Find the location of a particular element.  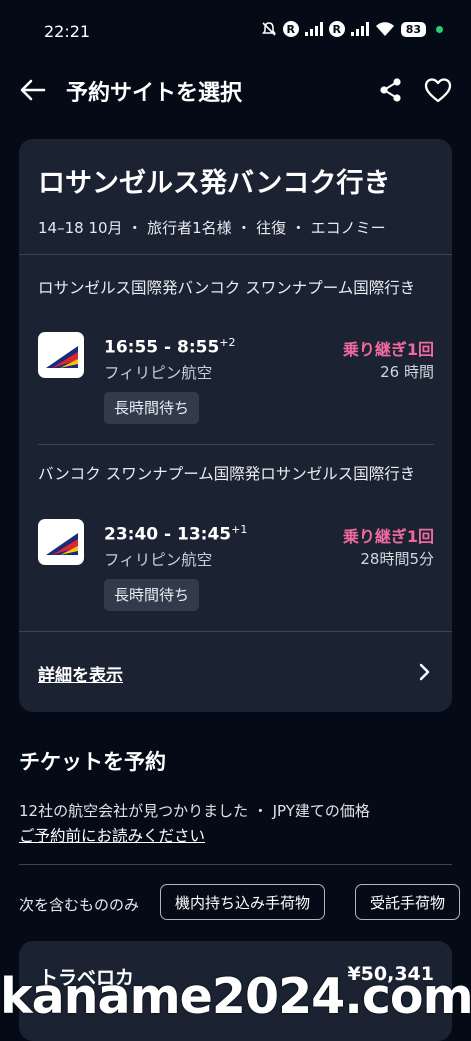

leg-day-offset: +2 is located at coordinates (227, 342).